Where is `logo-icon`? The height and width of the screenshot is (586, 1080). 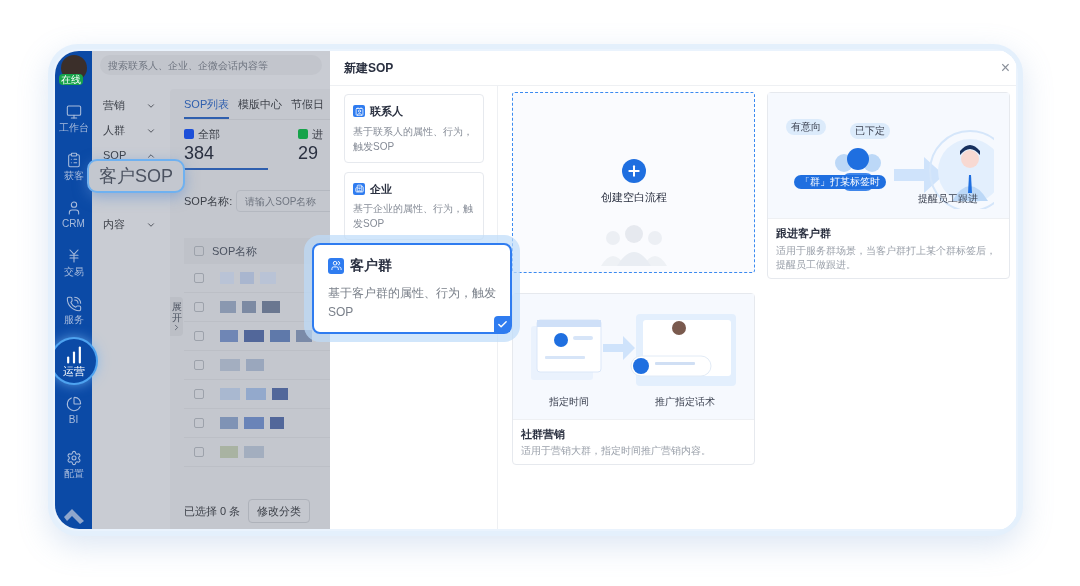 logo-icon is located at coordinates (73, 516).